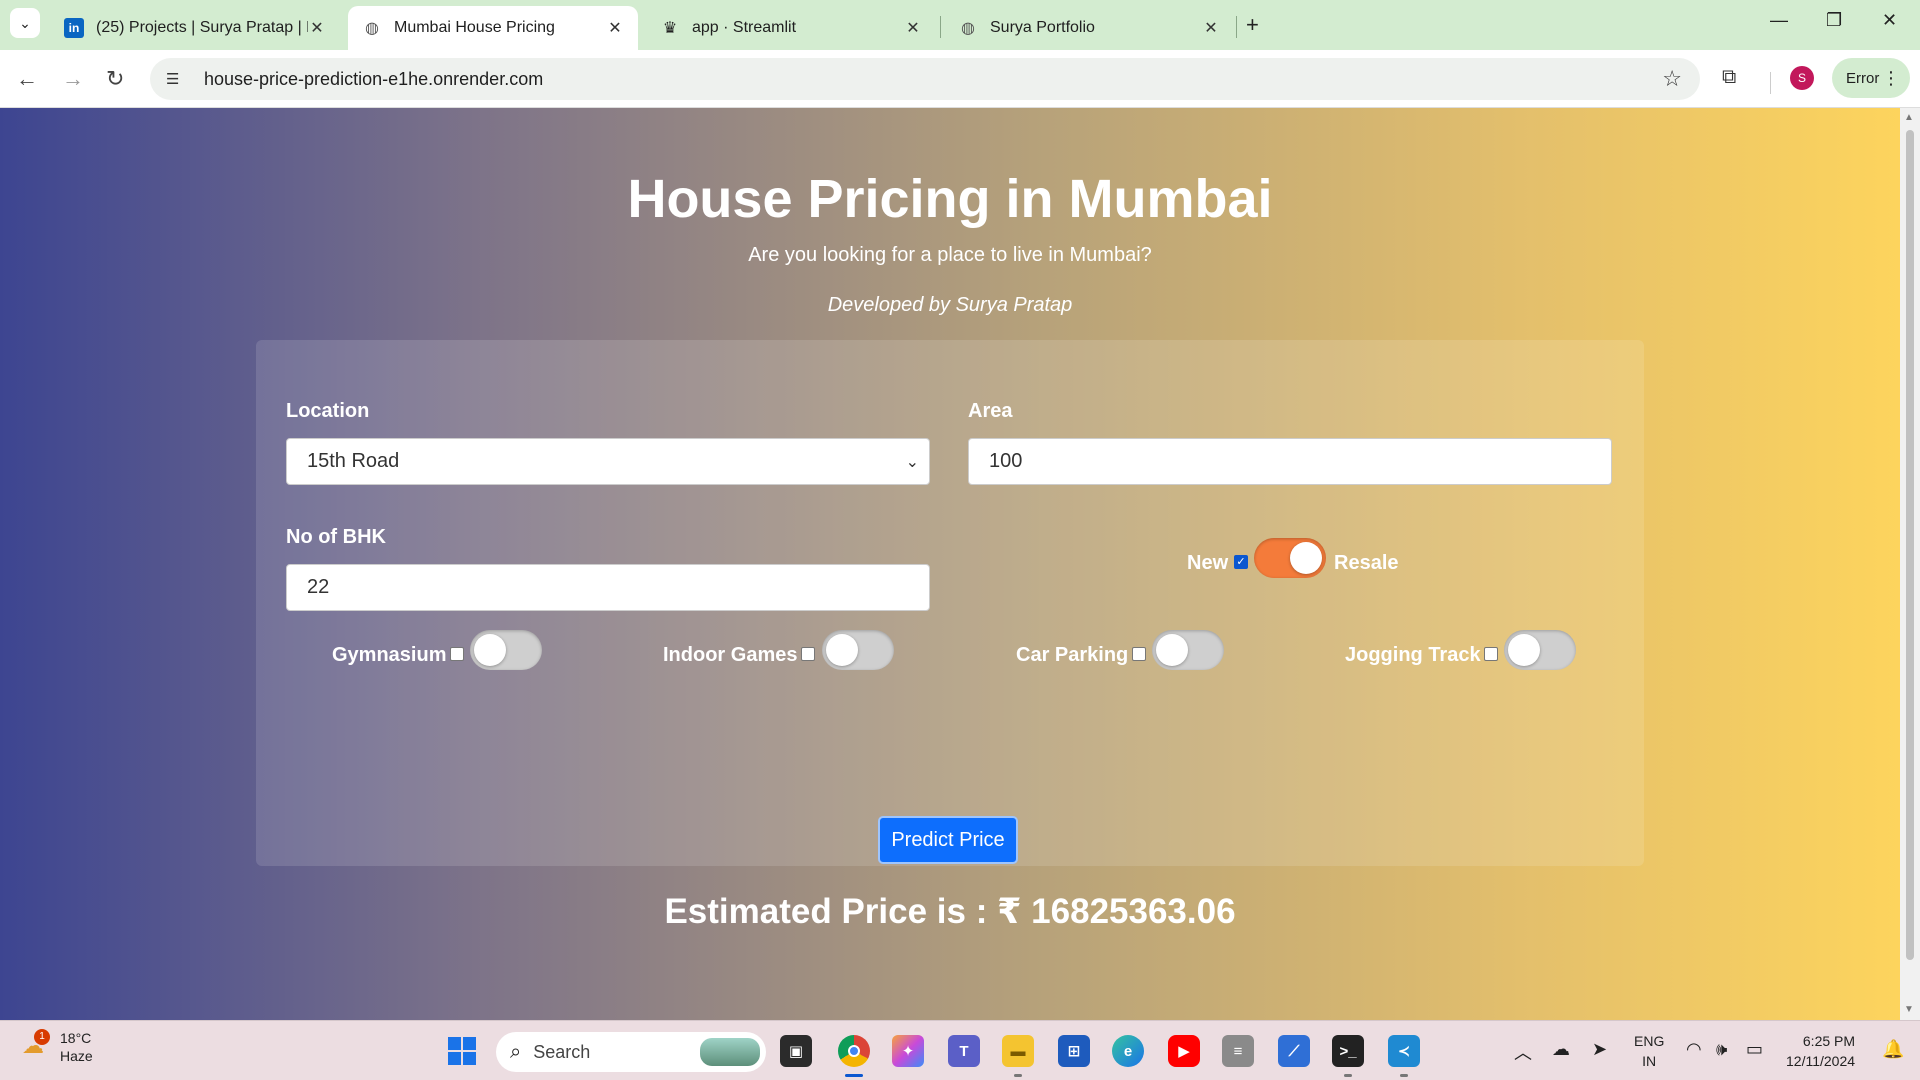 The image size is (1920, 1080). Describe the element at coordinates (854, 1051) in the screenshot. I see `chrome-icon` at that location.